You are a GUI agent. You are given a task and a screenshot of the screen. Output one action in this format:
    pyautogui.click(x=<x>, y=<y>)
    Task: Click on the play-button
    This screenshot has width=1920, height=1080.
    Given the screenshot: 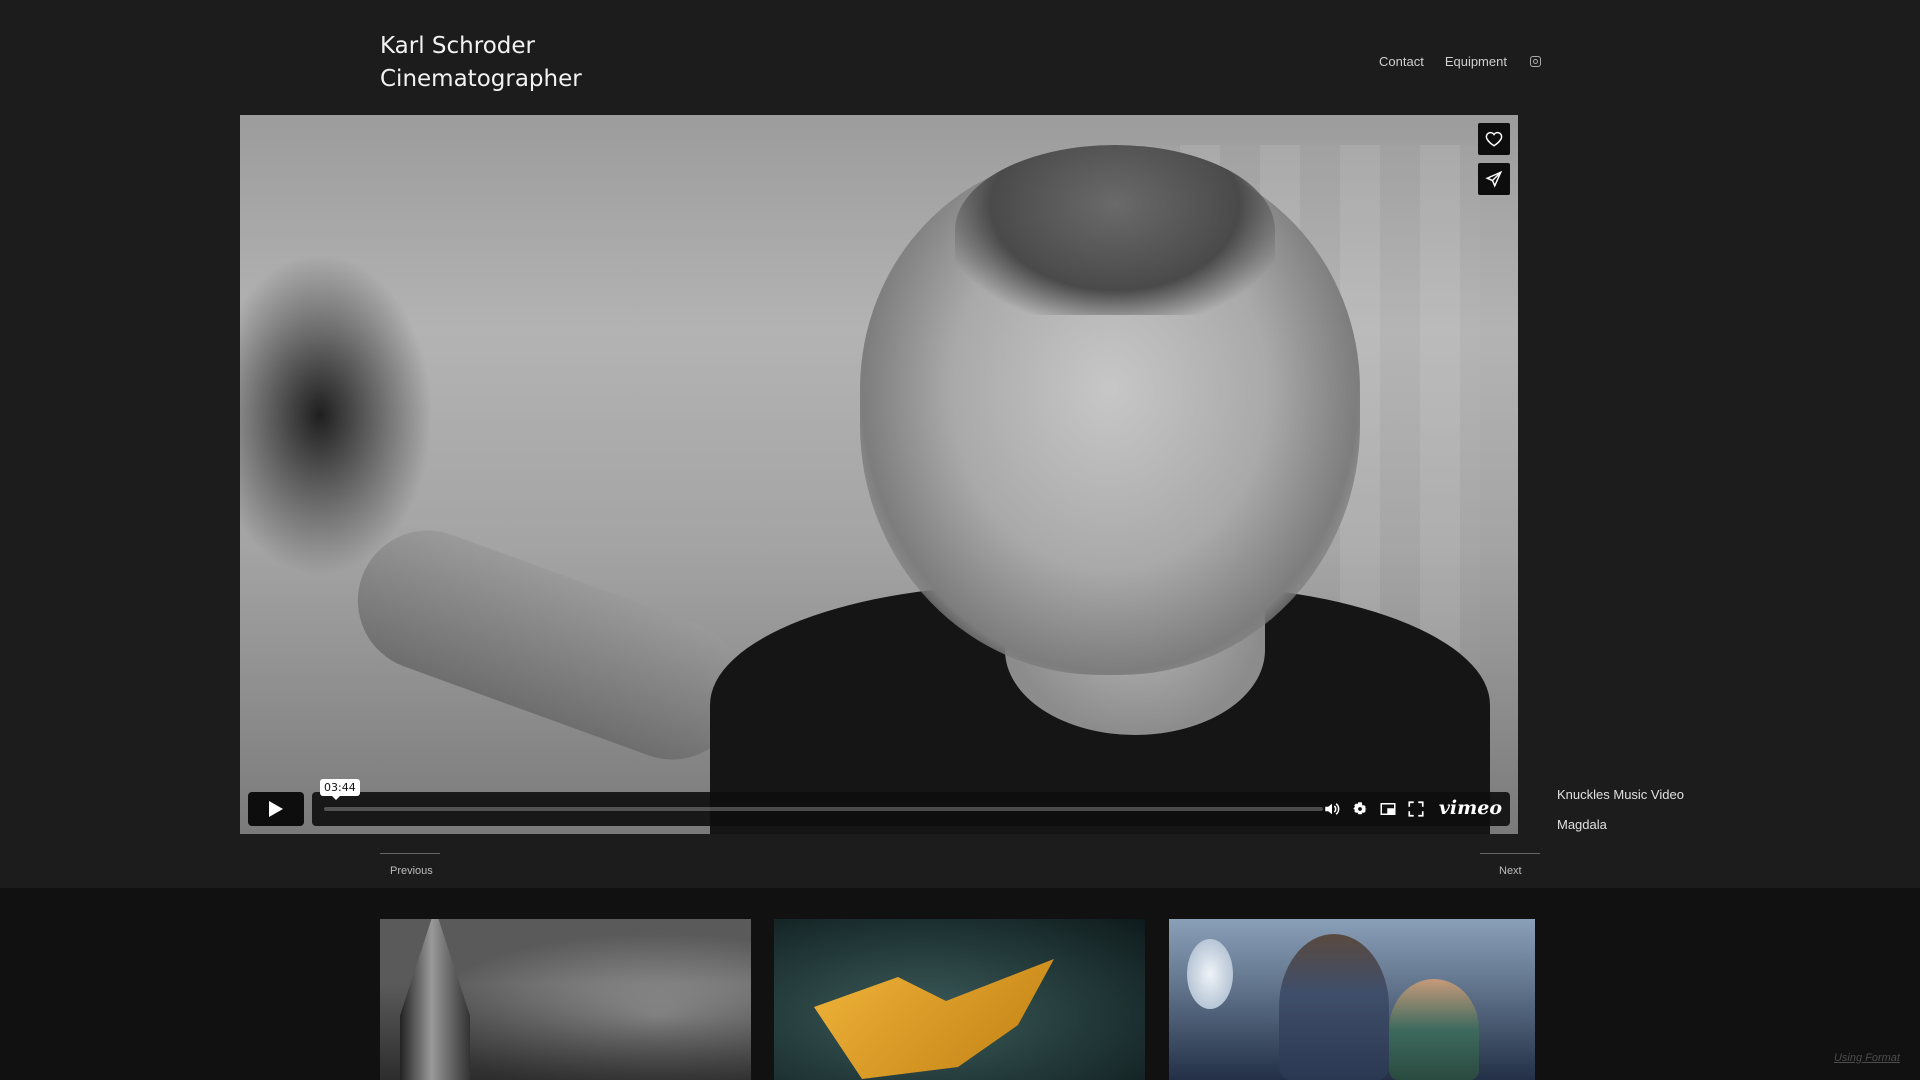 What is the action you would take?
    pyautogui.click(x=276, y=809)
    